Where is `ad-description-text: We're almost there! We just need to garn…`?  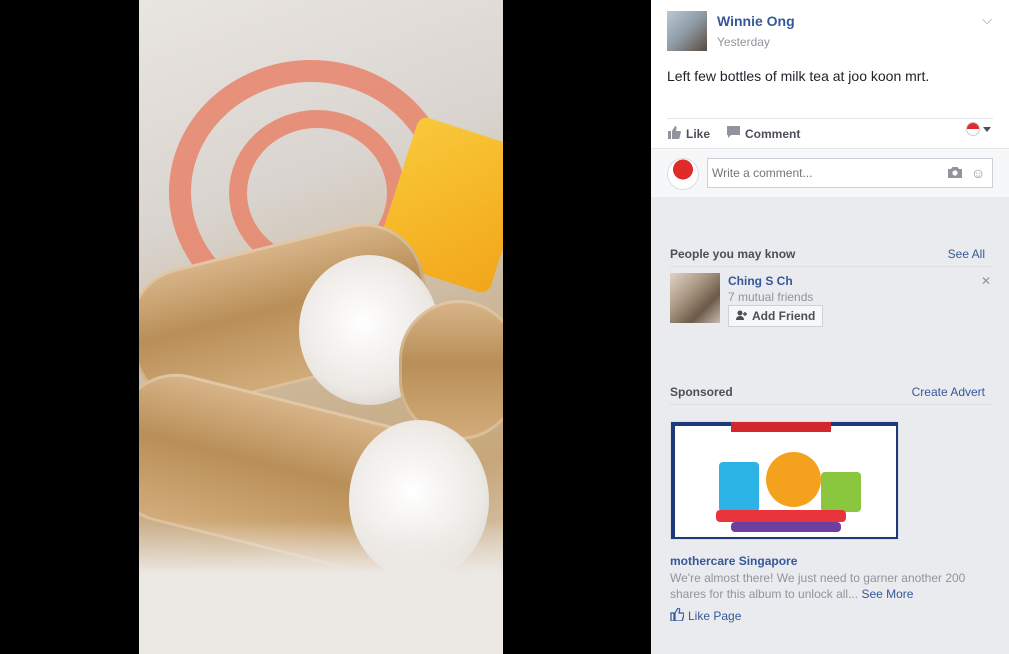 ad-description-text: We're almost there! We just need to garn… is located at coordinates (818, 586).